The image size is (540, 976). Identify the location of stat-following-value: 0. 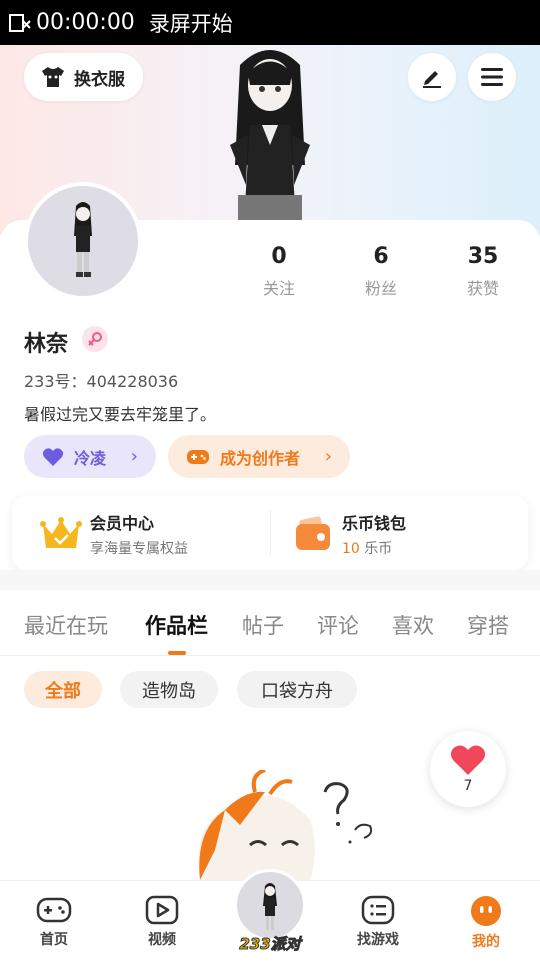
(279, 256).